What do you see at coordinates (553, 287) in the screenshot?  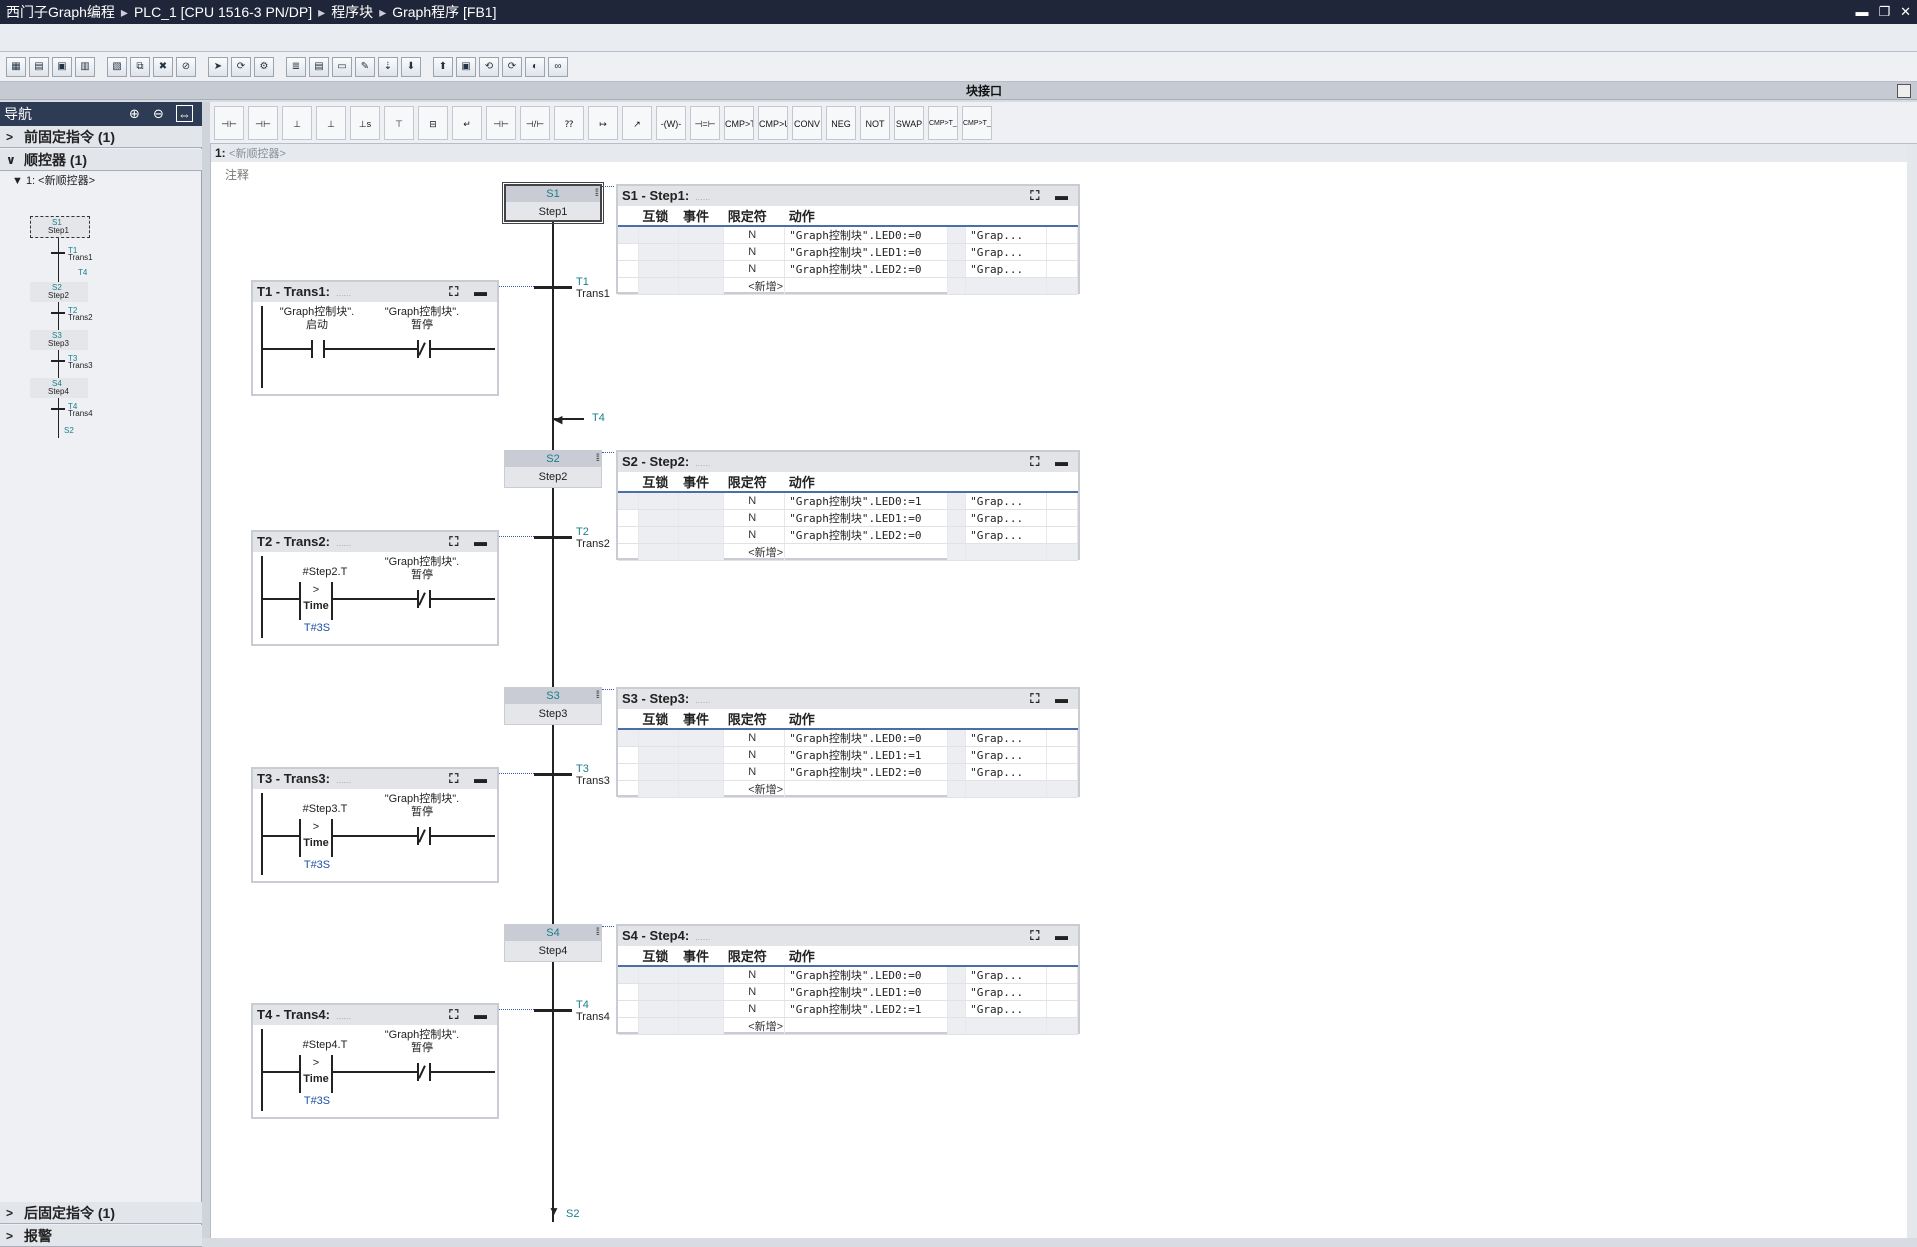 I see `transition-bar-t1` at bounding box center [553, 287].